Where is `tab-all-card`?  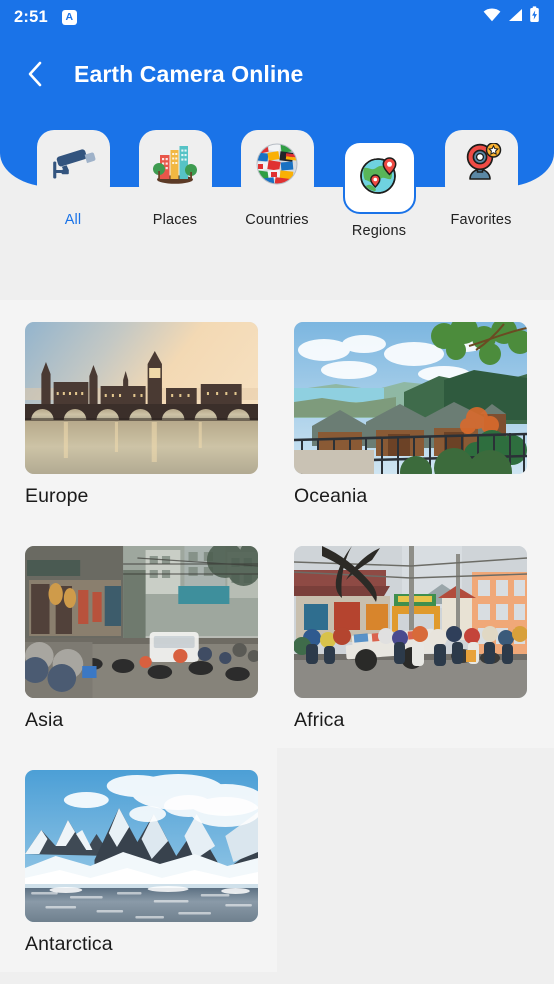
tab-all-card is located at coordinates (73, 166).